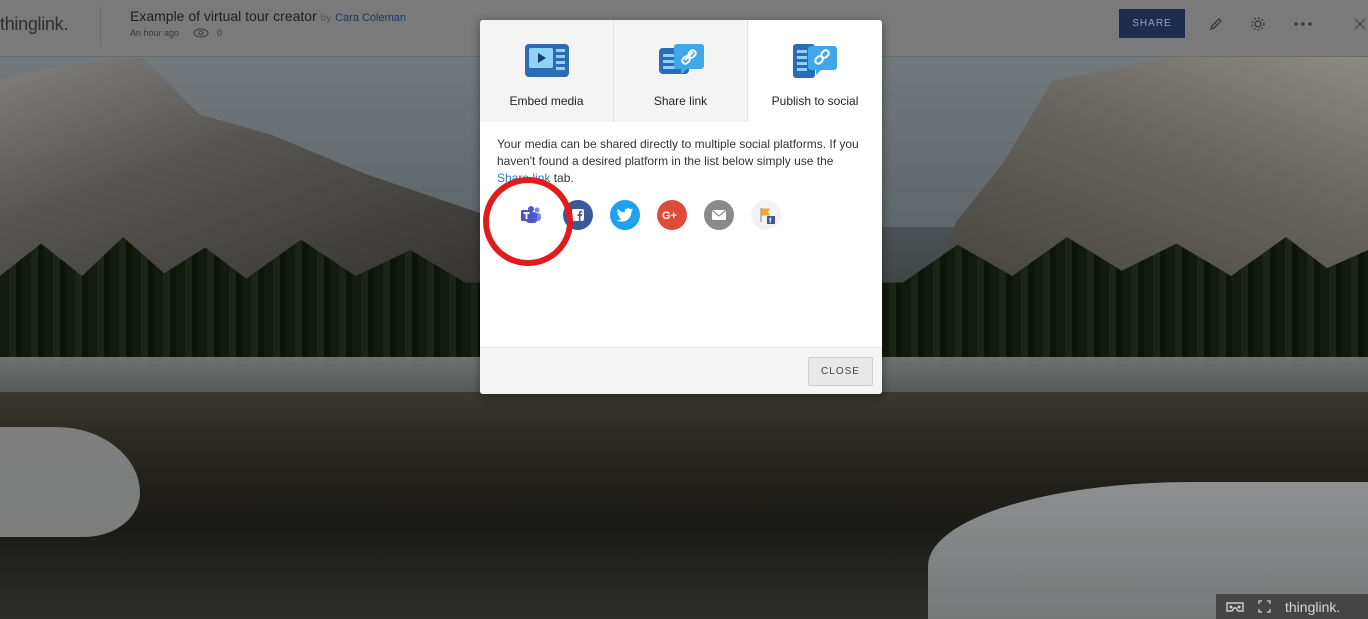 This screenshot has height=619, width=1368. What do you see at coordinates (546, 101) in the screenshot?
I see `tab-label: Embed media` at bounding box center [546, 101].